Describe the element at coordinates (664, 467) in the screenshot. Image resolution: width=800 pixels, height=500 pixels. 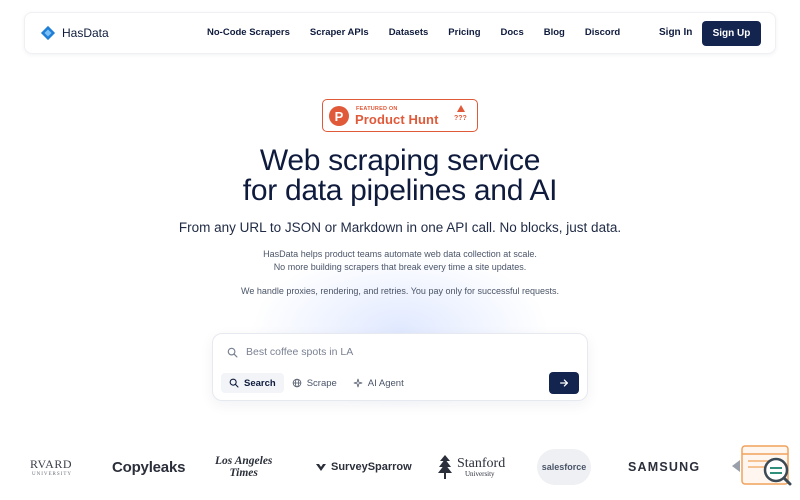
I see `logo-samsung: SAMSUNG` at that location.